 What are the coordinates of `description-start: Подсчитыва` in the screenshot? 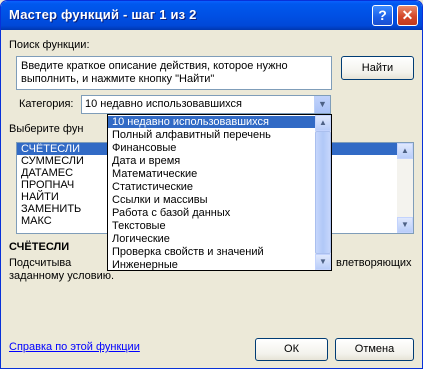 It's located at (40, 263).